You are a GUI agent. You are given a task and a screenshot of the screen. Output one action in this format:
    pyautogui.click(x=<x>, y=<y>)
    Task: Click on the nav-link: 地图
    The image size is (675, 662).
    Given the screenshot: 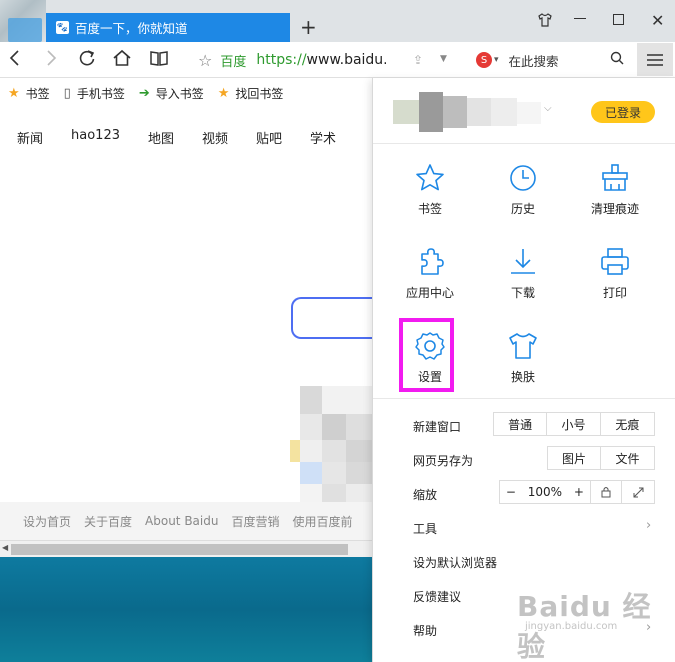 What is the action you would take?
    pyautogui.click(x=161, y=137)
    